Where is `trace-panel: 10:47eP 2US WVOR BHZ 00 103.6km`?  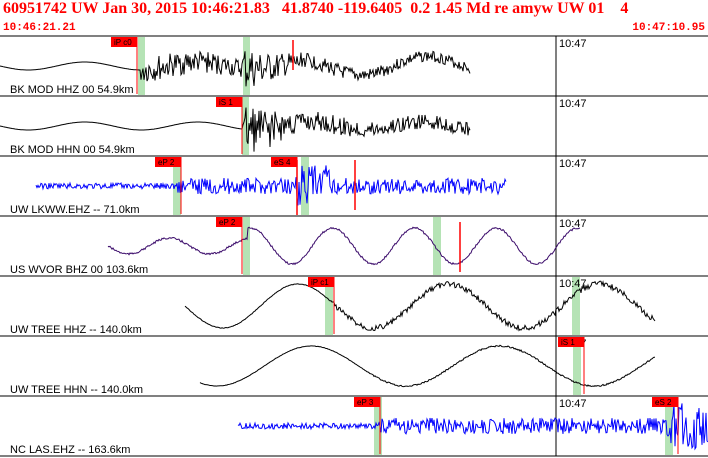 trace-panel: 10:47eP 2US WVOR BHZ 00 103.6km is located at coordinates (354, 245).